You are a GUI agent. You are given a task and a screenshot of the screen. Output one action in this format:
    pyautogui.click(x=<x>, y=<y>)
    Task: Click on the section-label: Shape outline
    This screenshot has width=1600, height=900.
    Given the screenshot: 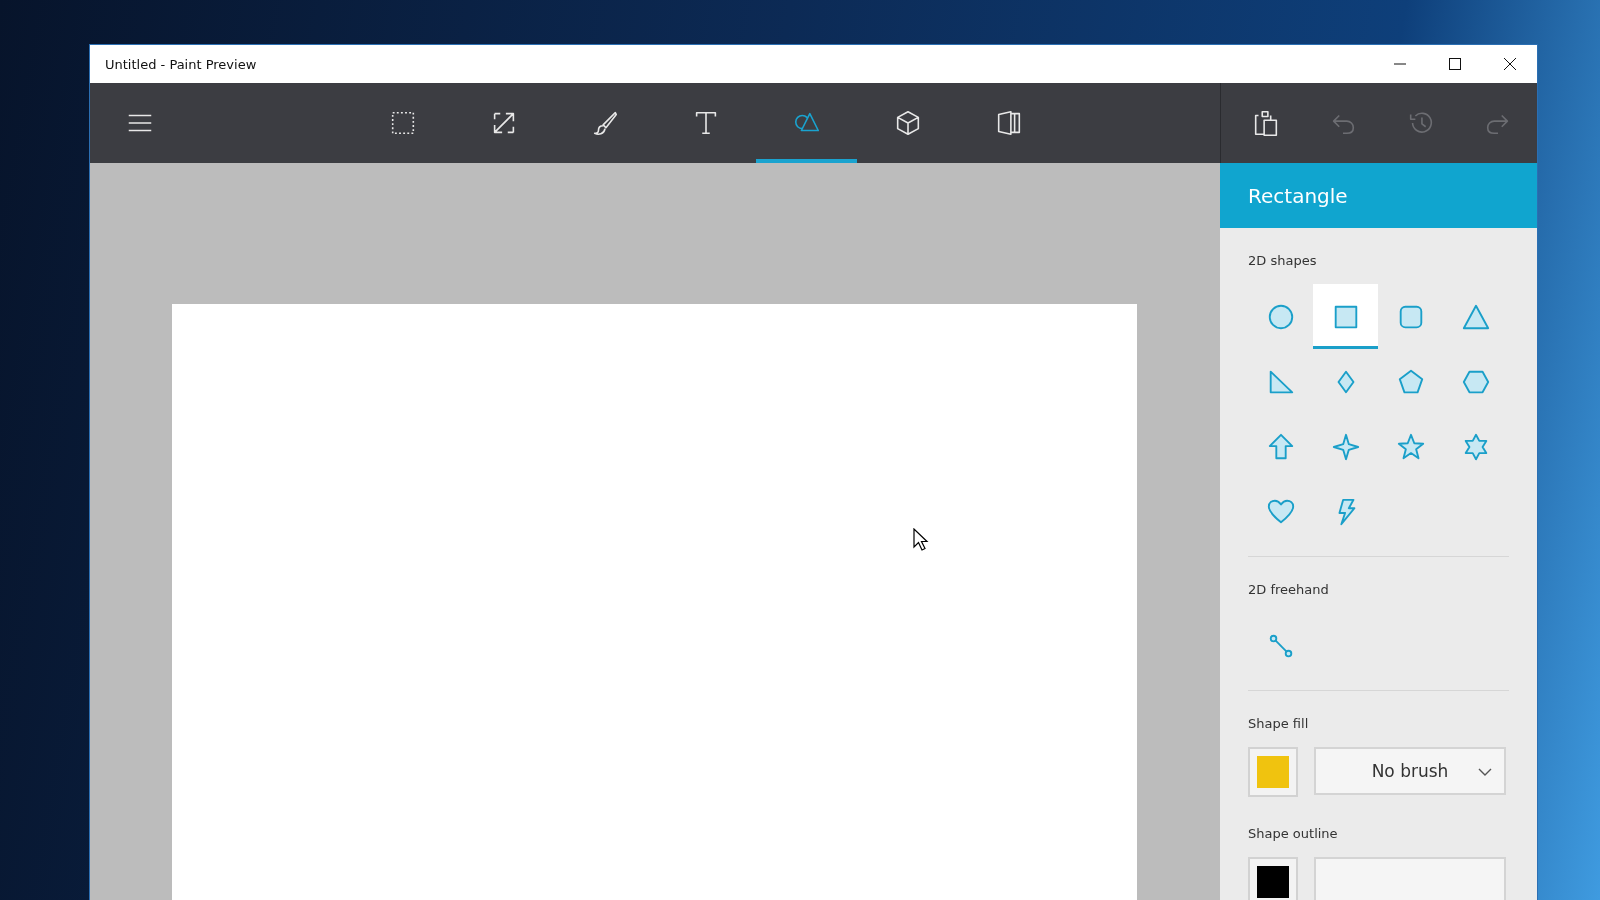 What is the action you would take?
    pyautogui.click(x=1293, y=834)
    